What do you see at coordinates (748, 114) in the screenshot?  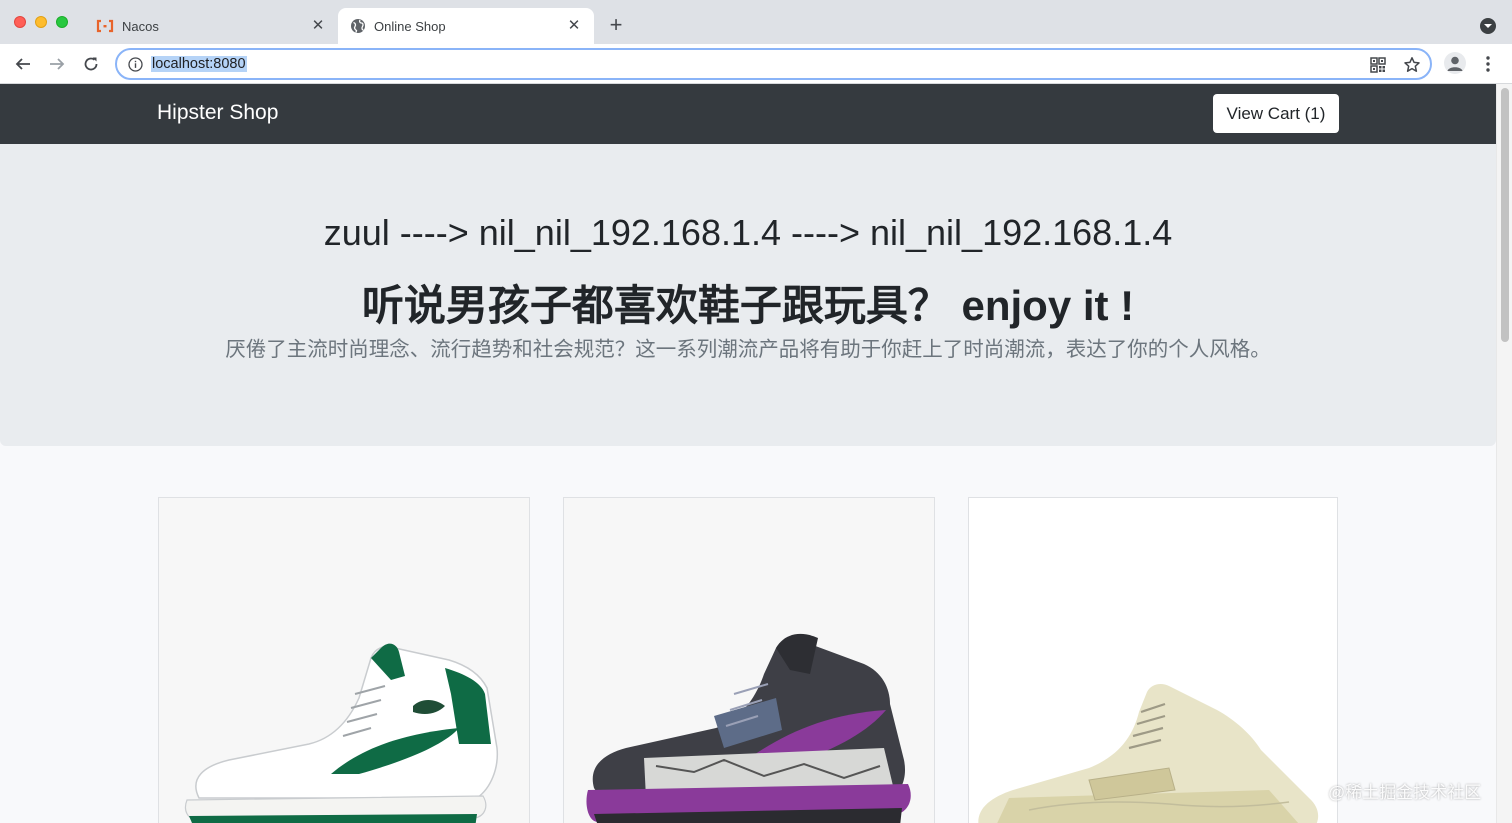 I see `site-navbar: Hipster Shop View Cart (1)` at bounding box center [748, 114].